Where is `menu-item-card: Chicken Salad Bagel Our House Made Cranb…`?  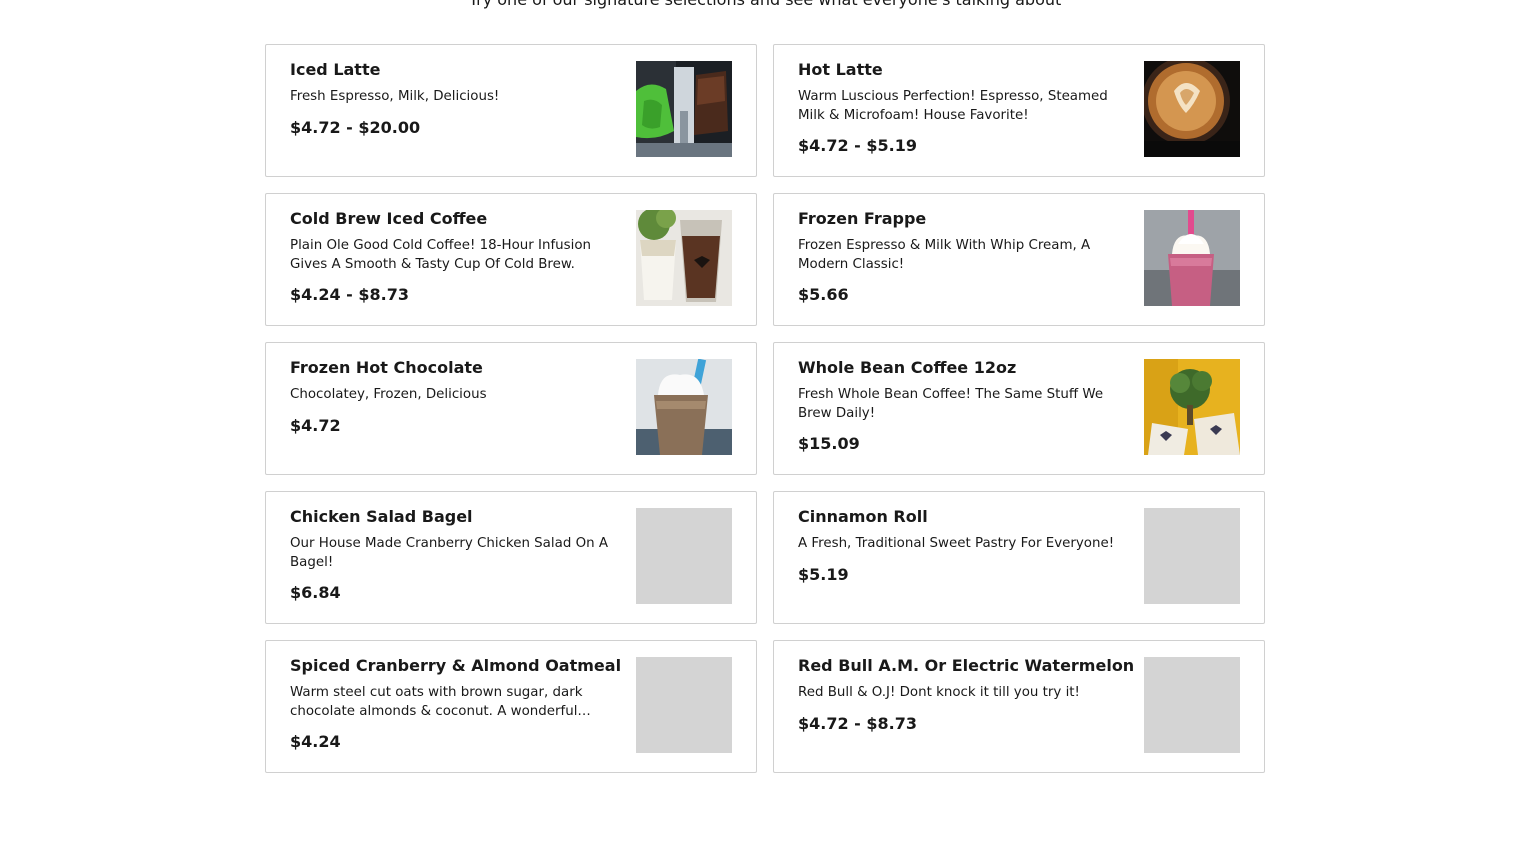 menu-item-card: Chicken Salad Bagel Our House Made Cranb… is located at coordinates (511, 557).